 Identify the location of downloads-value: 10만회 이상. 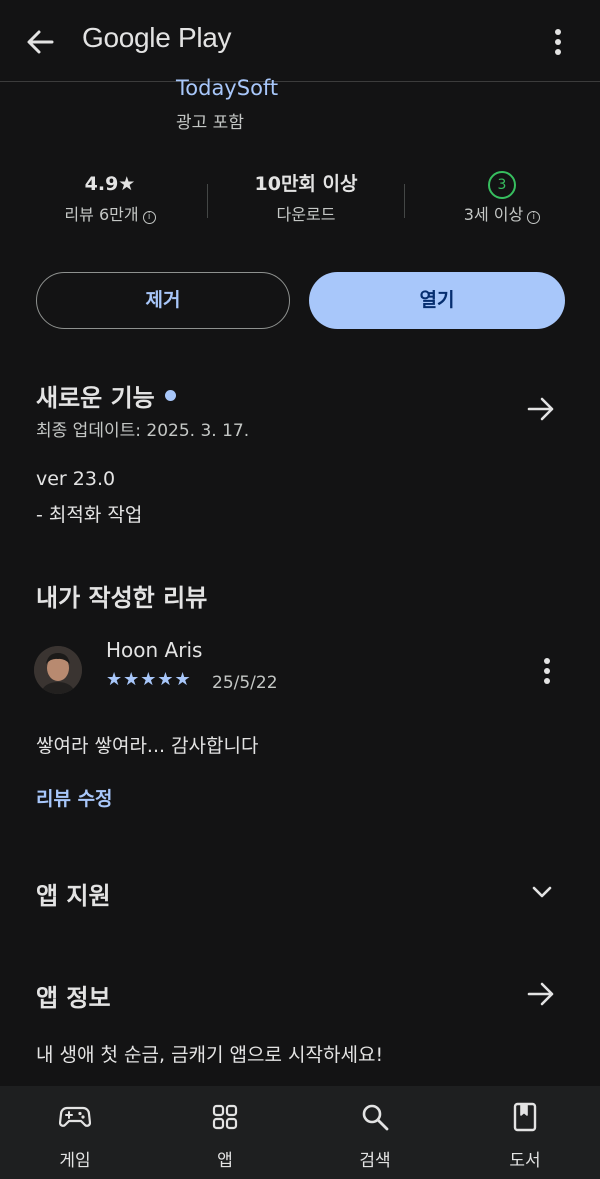
(306, 184).